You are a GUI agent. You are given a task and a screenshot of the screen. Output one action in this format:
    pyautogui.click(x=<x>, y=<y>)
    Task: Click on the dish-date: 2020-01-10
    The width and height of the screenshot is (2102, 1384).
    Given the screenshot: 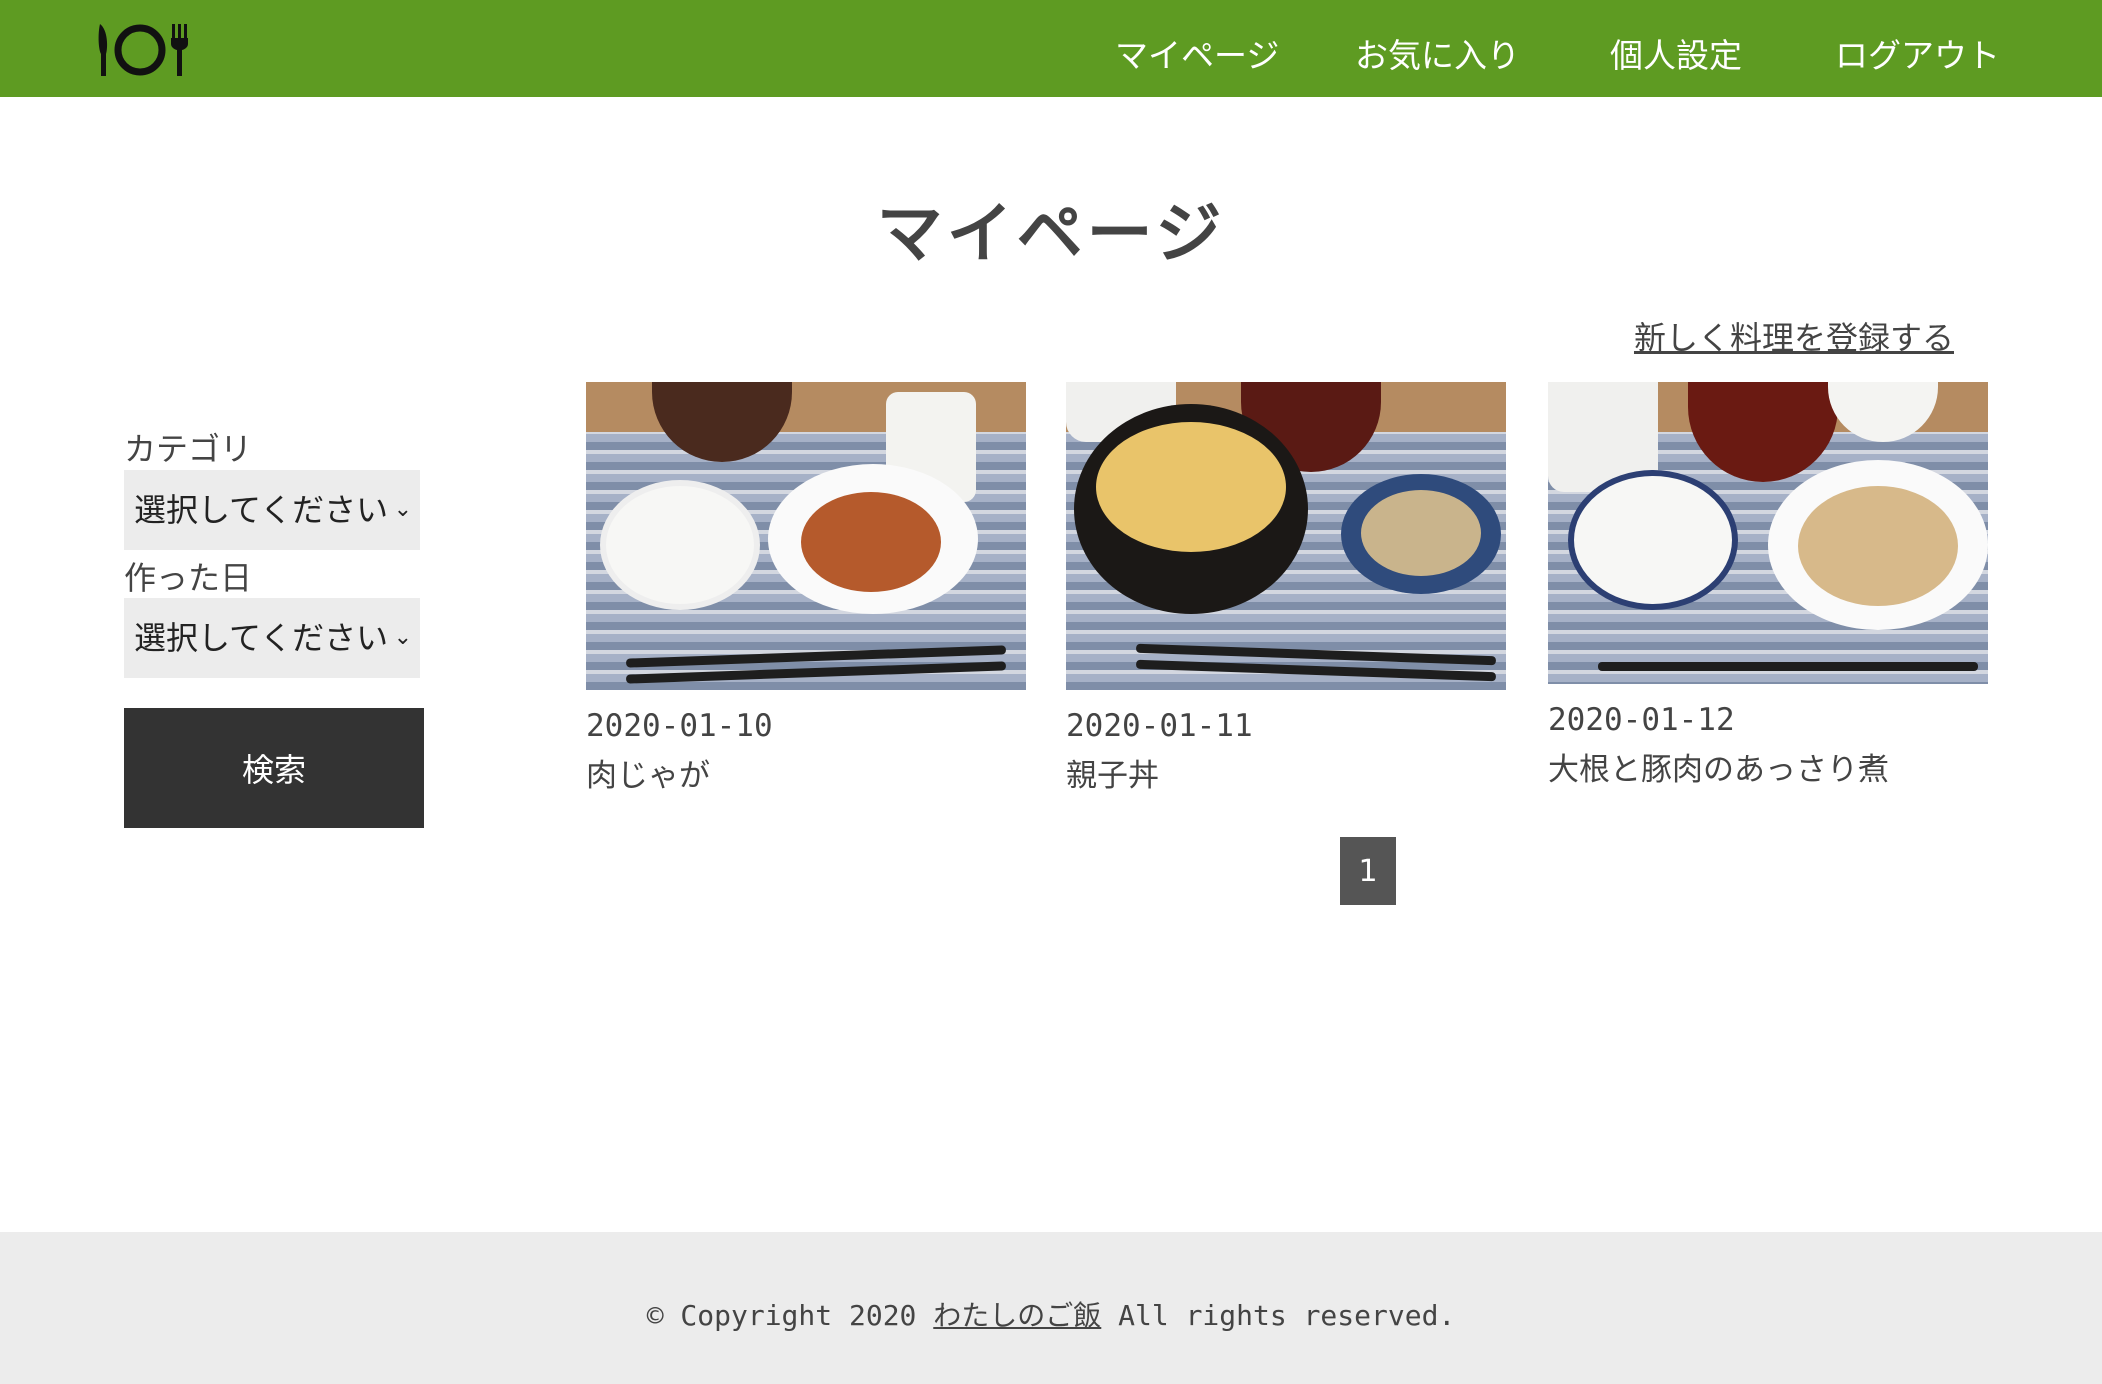 What is the action you would take?
    pyautogui.click(x=679, y=726)
    